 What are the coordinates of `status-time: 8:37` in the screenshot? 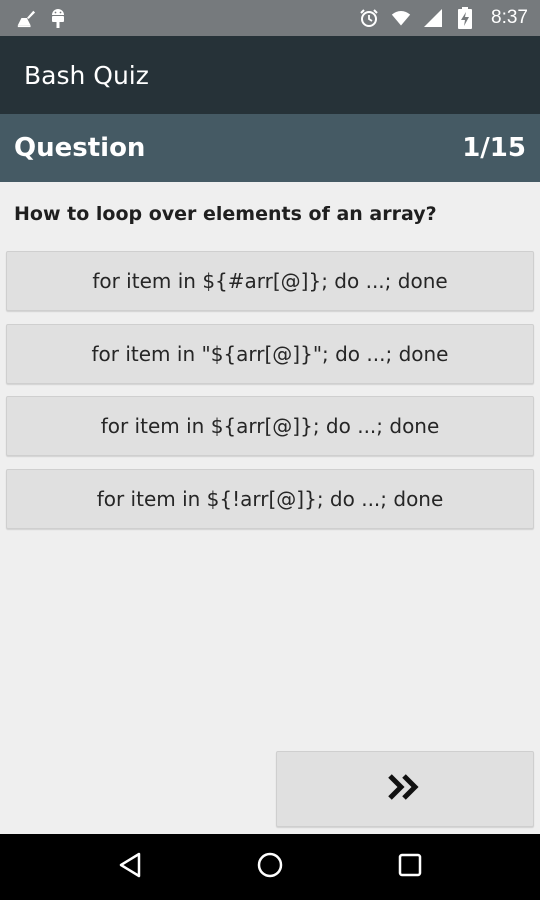 It's located at (509, 17).